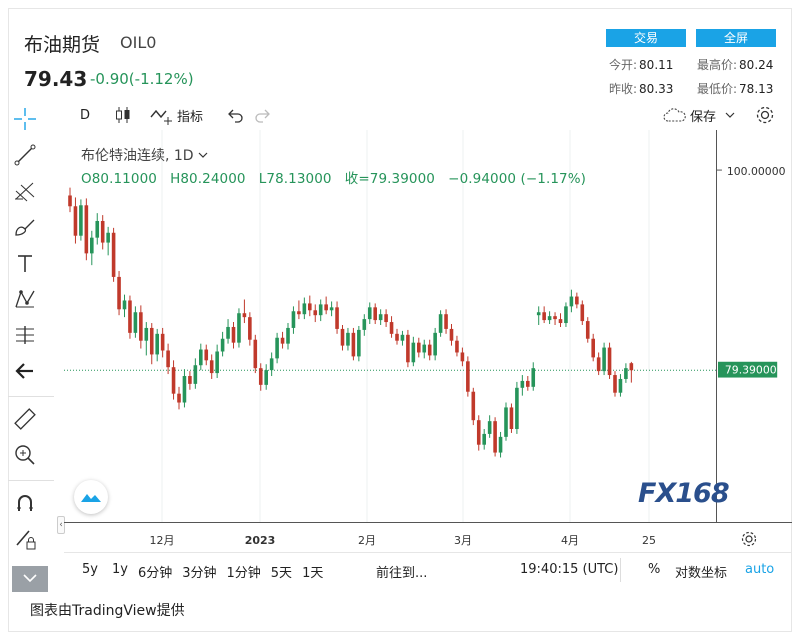  Describe the element at coordinates (199, 571) in the screenshot. I see `range-button: 3分钟` at that location.